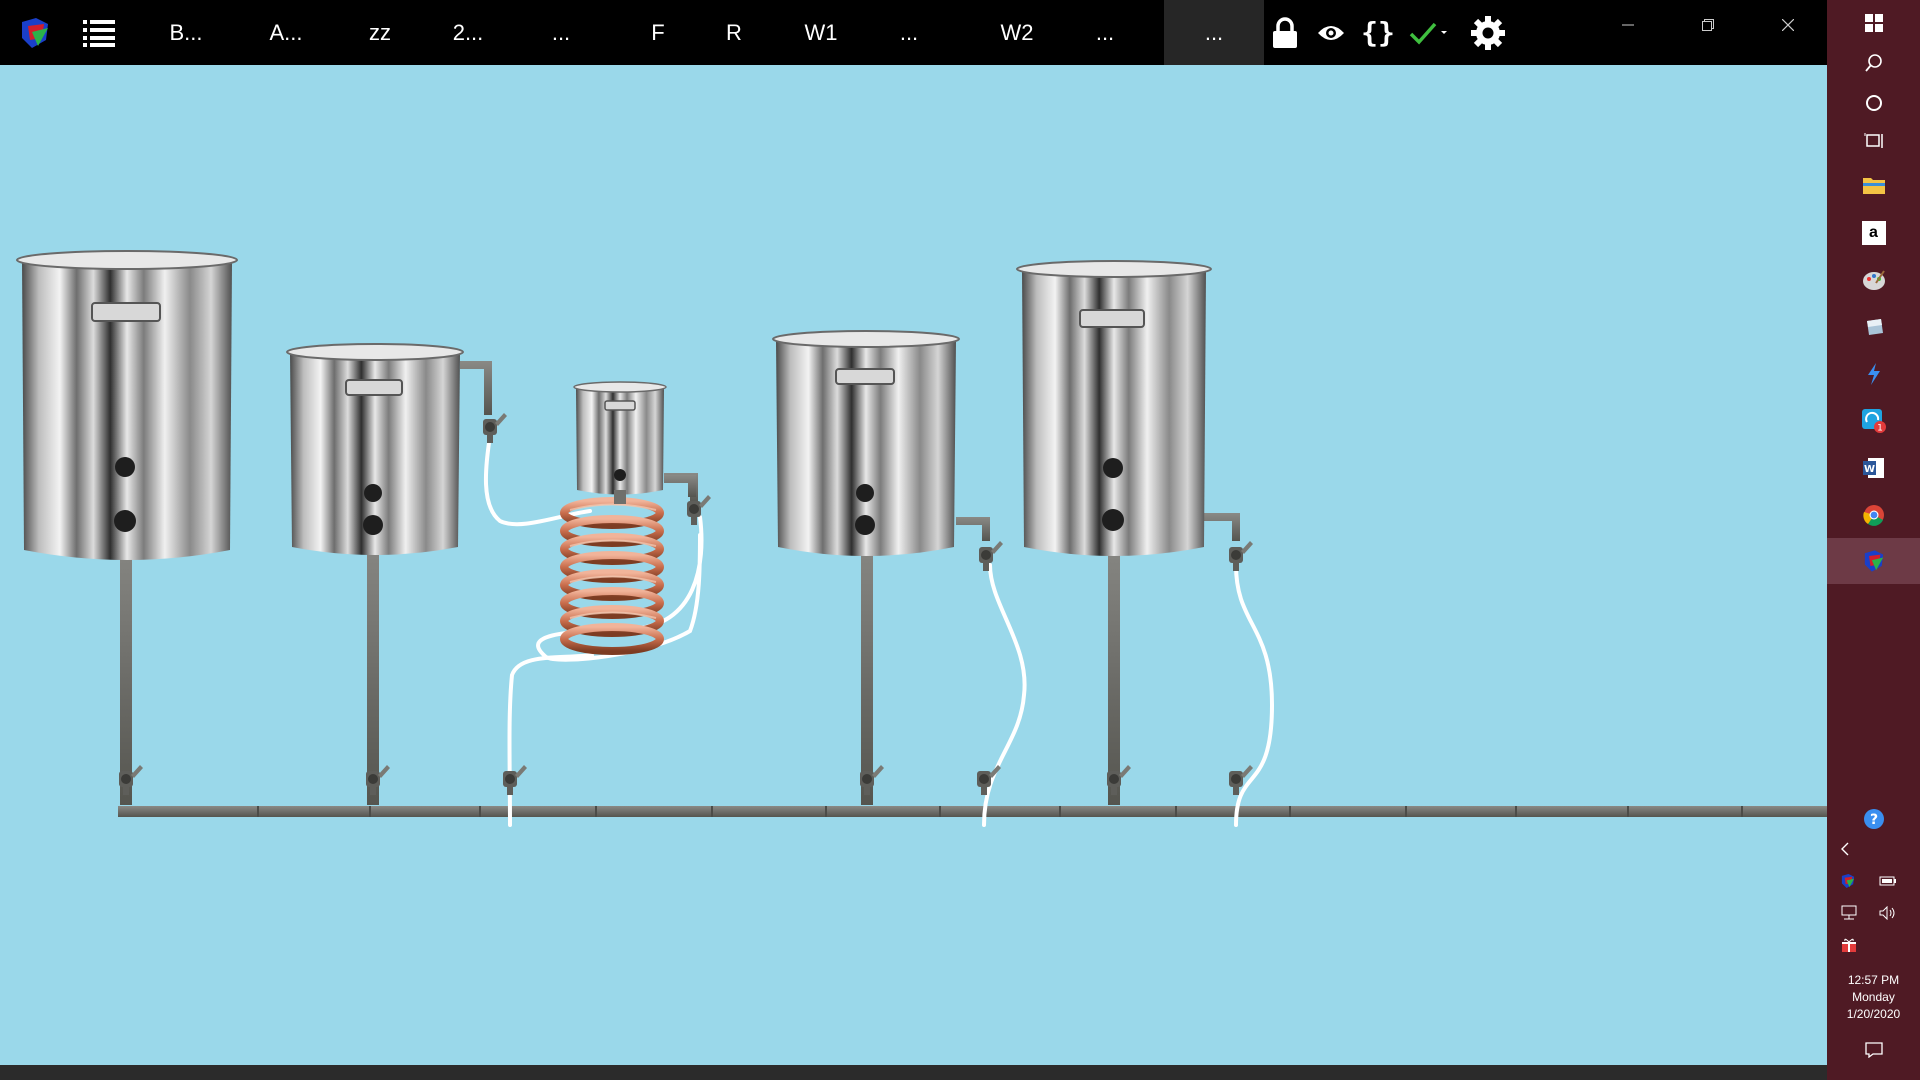 The width and height of the screenshot is (1920, 1080). What do you see at coordinates (1017, 32) in the screenshot?
I see `tab-w2: W2` at bounding box center [1017, 32].